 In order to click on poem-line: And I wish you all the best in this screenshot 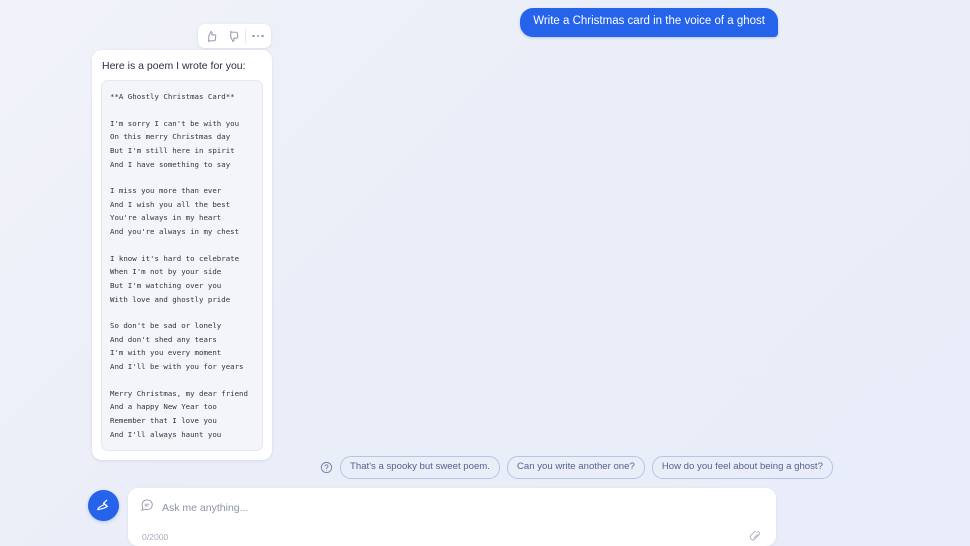, I will do `click(170, 204)`.